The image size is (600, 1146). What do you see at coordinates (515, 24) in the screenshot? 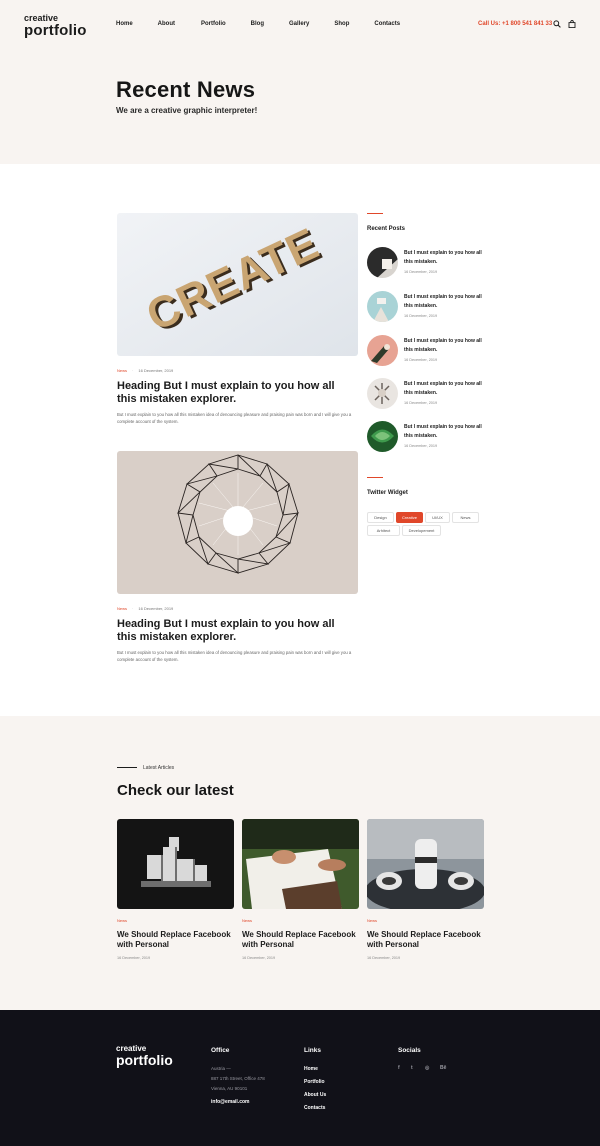
I see `call-us-link: Call Us: +1 800 541 841 33` at bounding box center [515, 24].